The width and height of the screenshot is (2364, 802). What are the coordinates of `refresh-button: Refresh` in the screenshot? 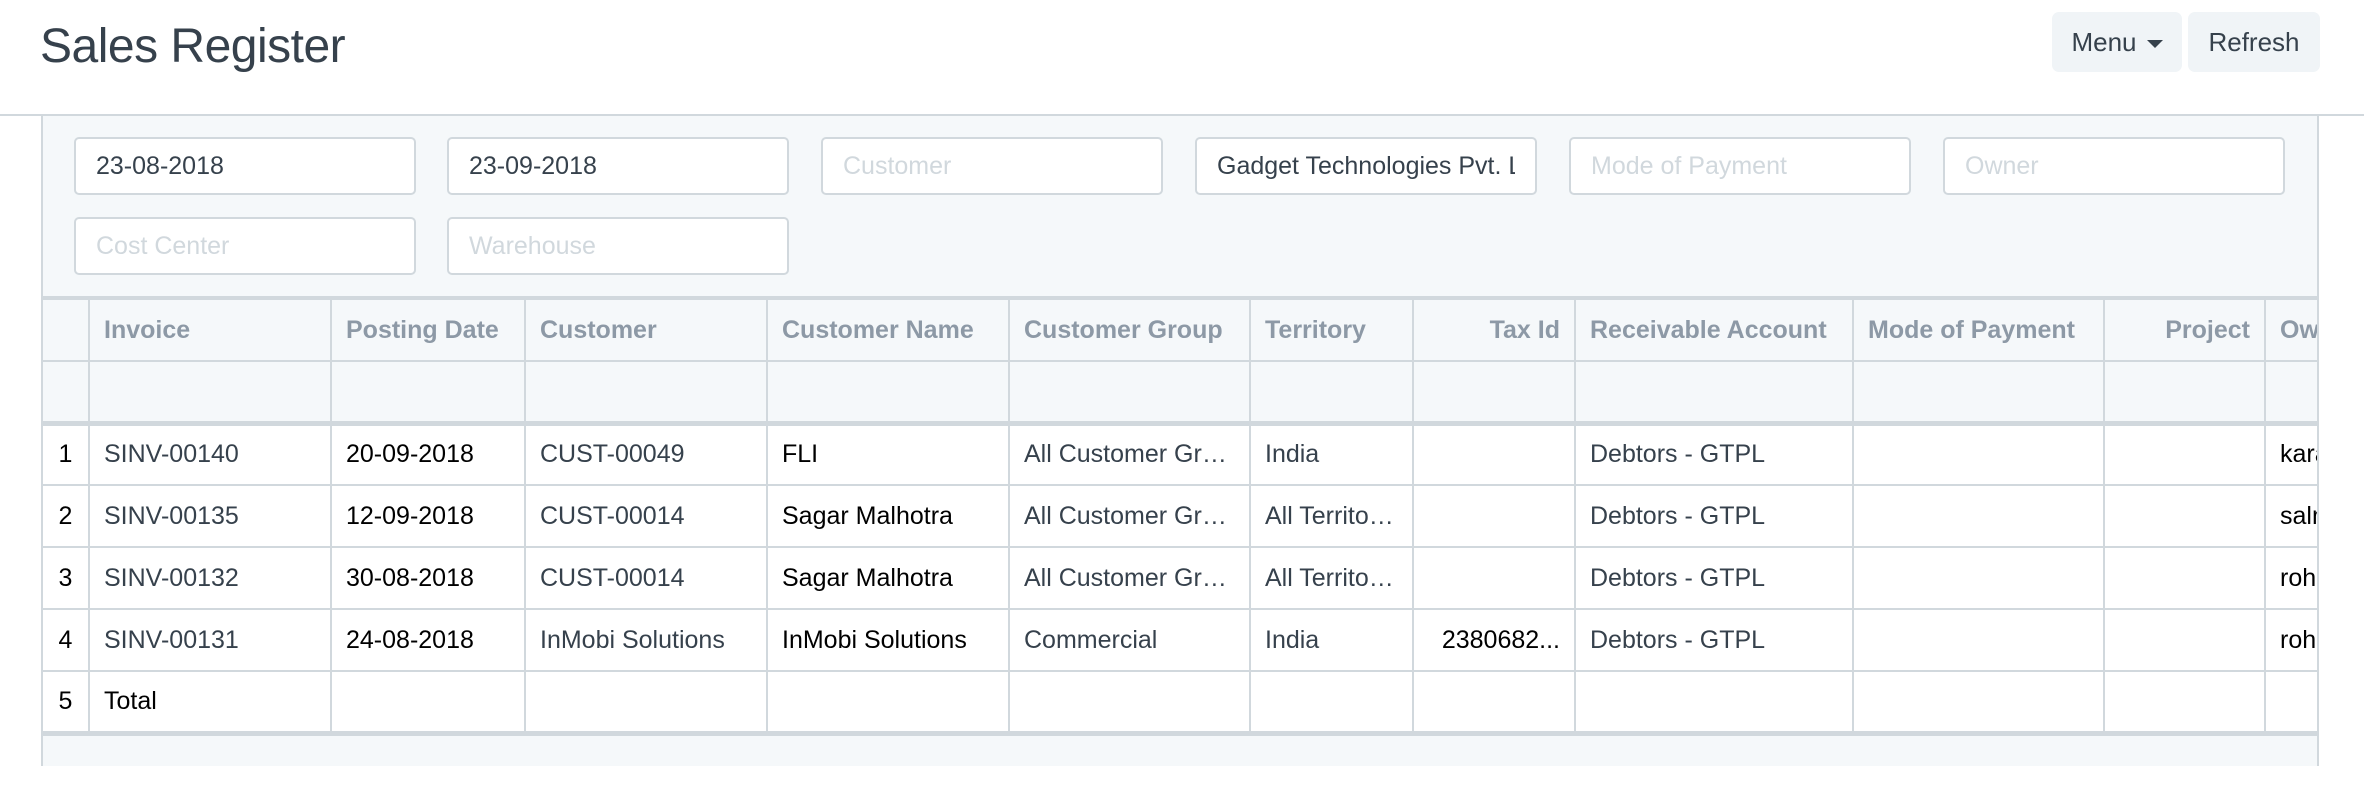 It's located at (2254, 42).